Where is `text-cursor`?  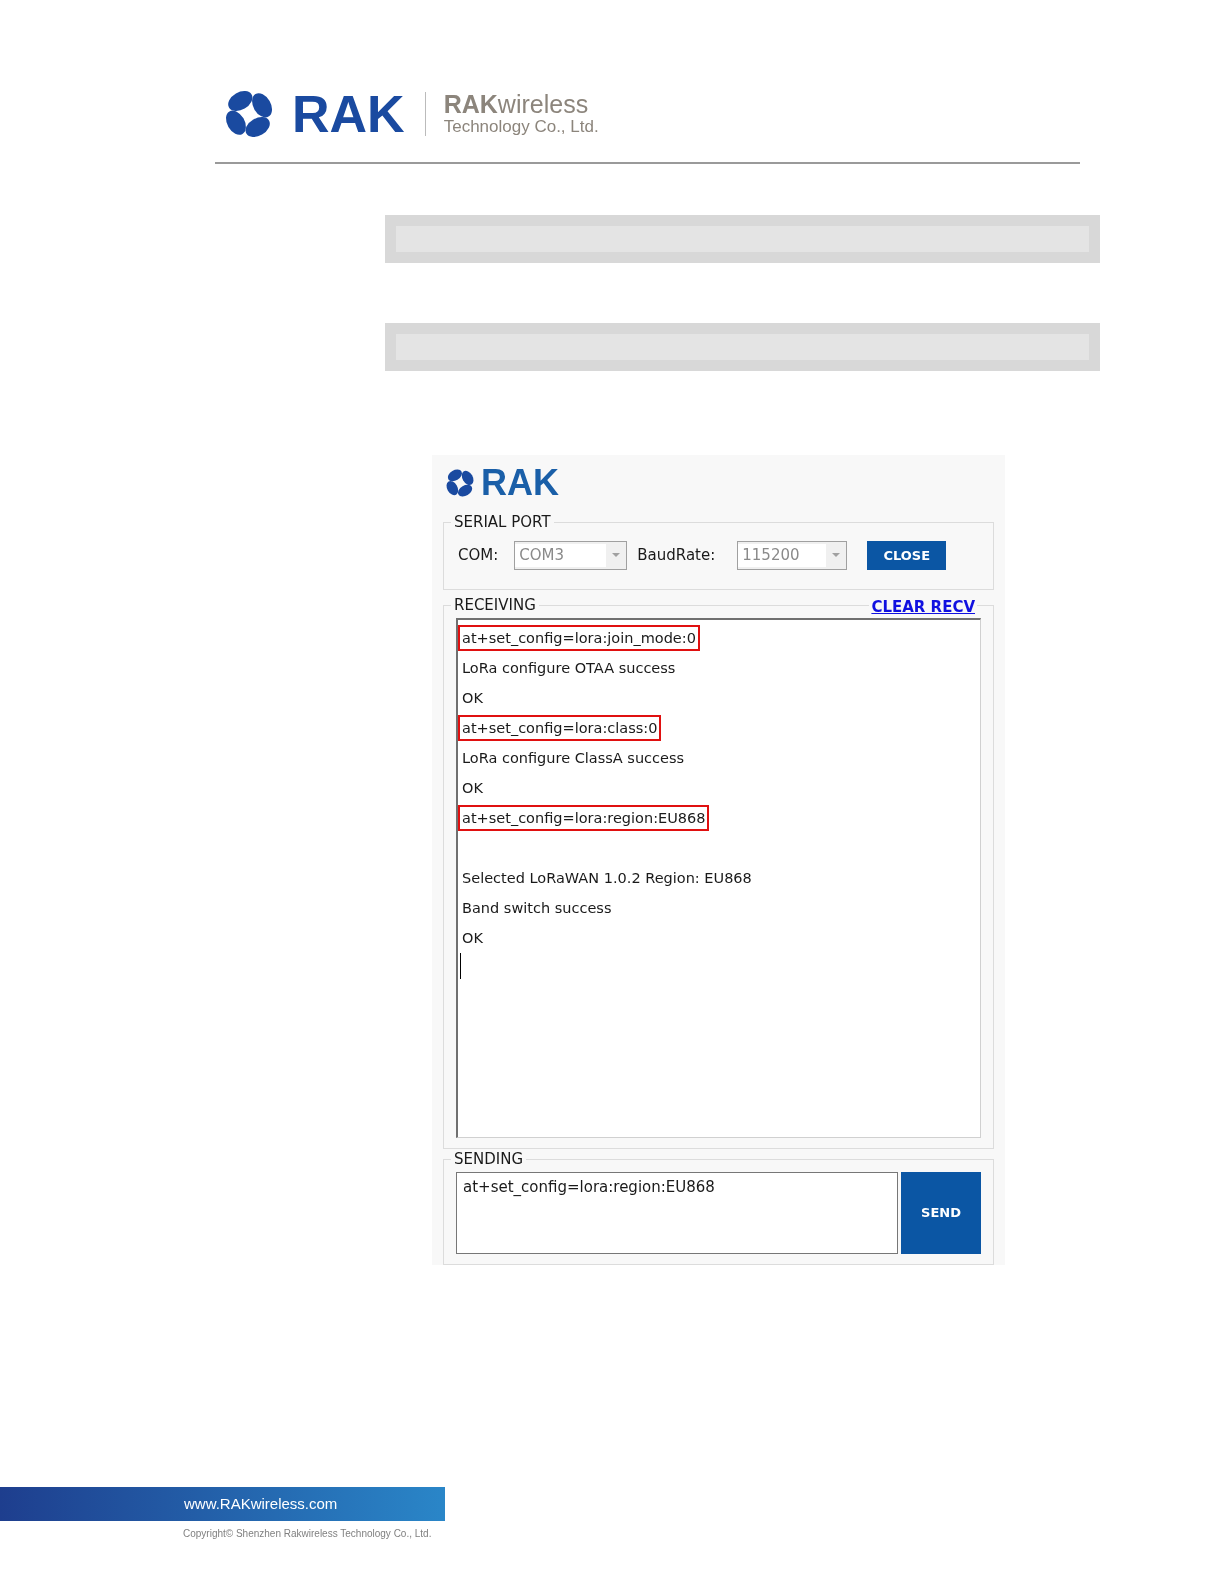 text-cursor is located at coordinates (460, 965).